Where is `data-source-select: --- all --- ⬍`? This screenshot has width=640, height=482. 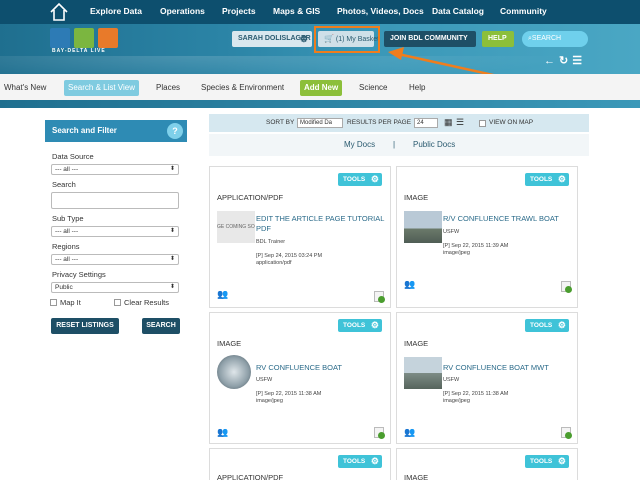 data-source-select: --- all --- ⬍ is located at coordinates (115, 169).